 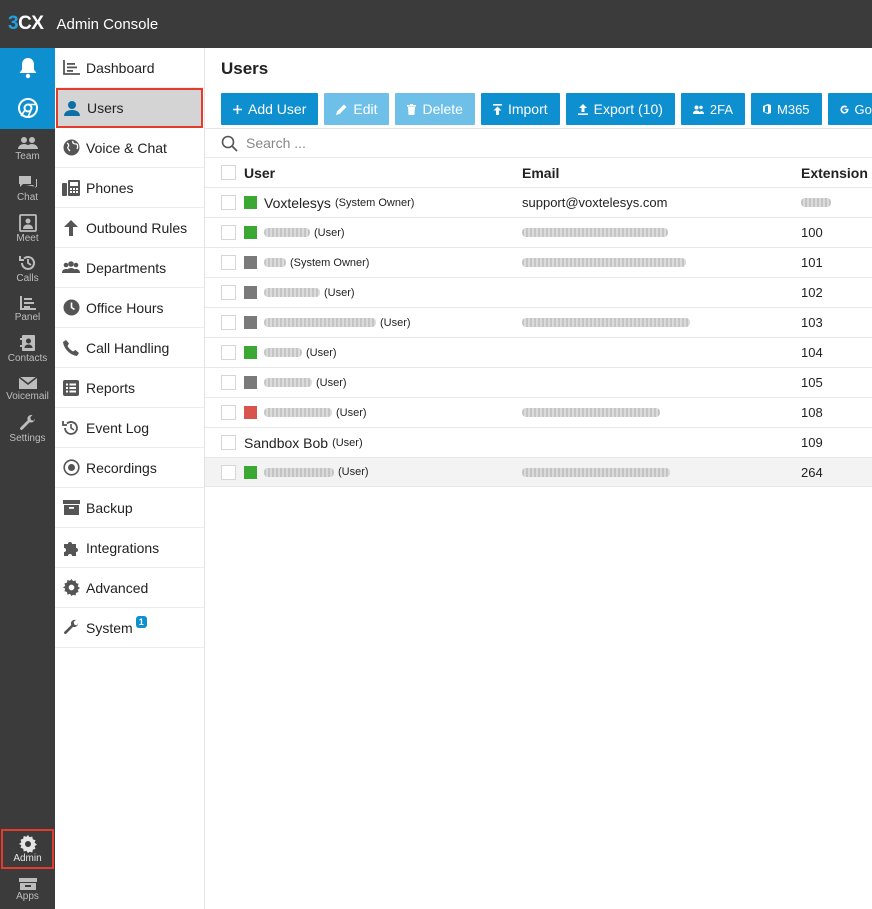 I want to click on rail-item-settings: Settings, so click(x=27, y=429).